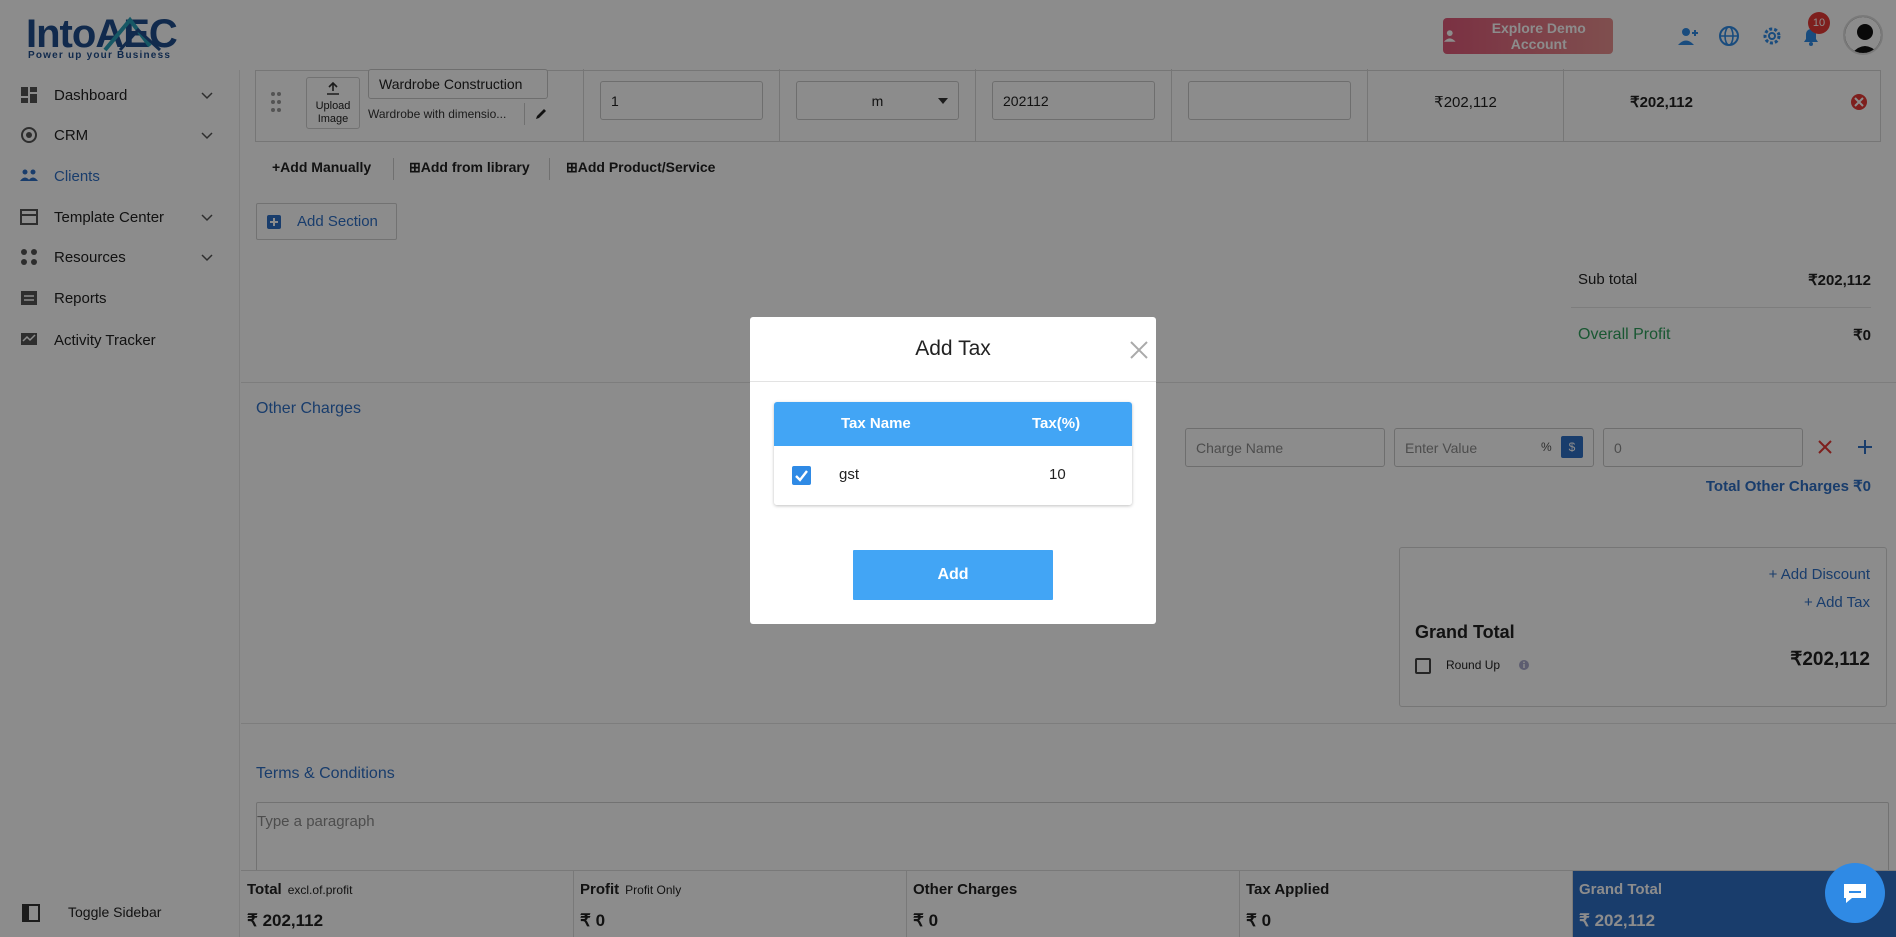 This screenshot has width=1896, height=937. I want to click on chat-button, so click(1855, 893).